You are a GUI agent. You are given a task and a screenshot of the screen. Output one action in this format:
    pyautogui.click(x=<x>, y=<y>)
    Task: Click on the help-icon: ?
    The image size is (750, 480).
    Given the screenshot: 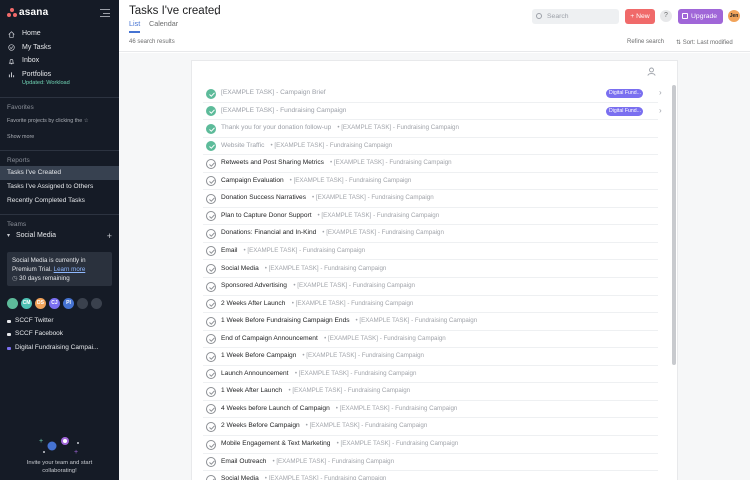 What is the action you would take?
    pyautogui.click(x=666, y=16)
    